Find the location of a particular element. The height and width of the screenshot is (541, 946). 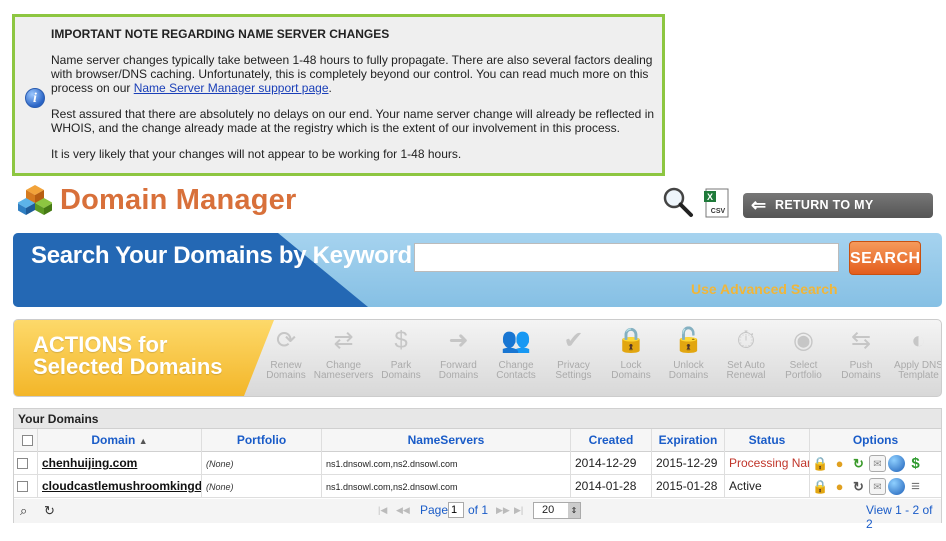

nameservers-value: ns1.dnsowl.com,ns2.dnsowl.com is located at coordinates (392, 487).